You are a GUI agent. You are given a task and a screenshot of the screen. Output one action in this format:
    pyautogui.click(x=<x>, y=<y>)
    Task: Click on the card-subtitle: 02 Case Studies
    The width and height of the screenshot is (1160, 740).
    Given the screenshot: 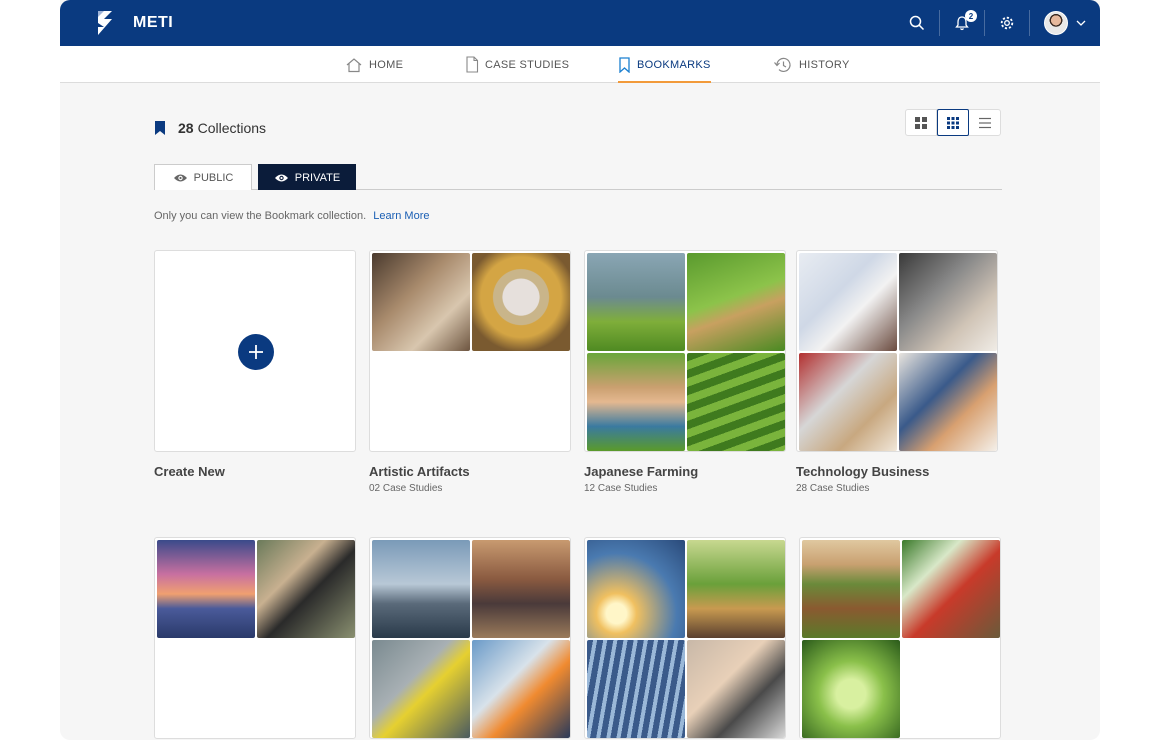 What is the action you would take?
    pyautogui.click(x=406, y=488)
    